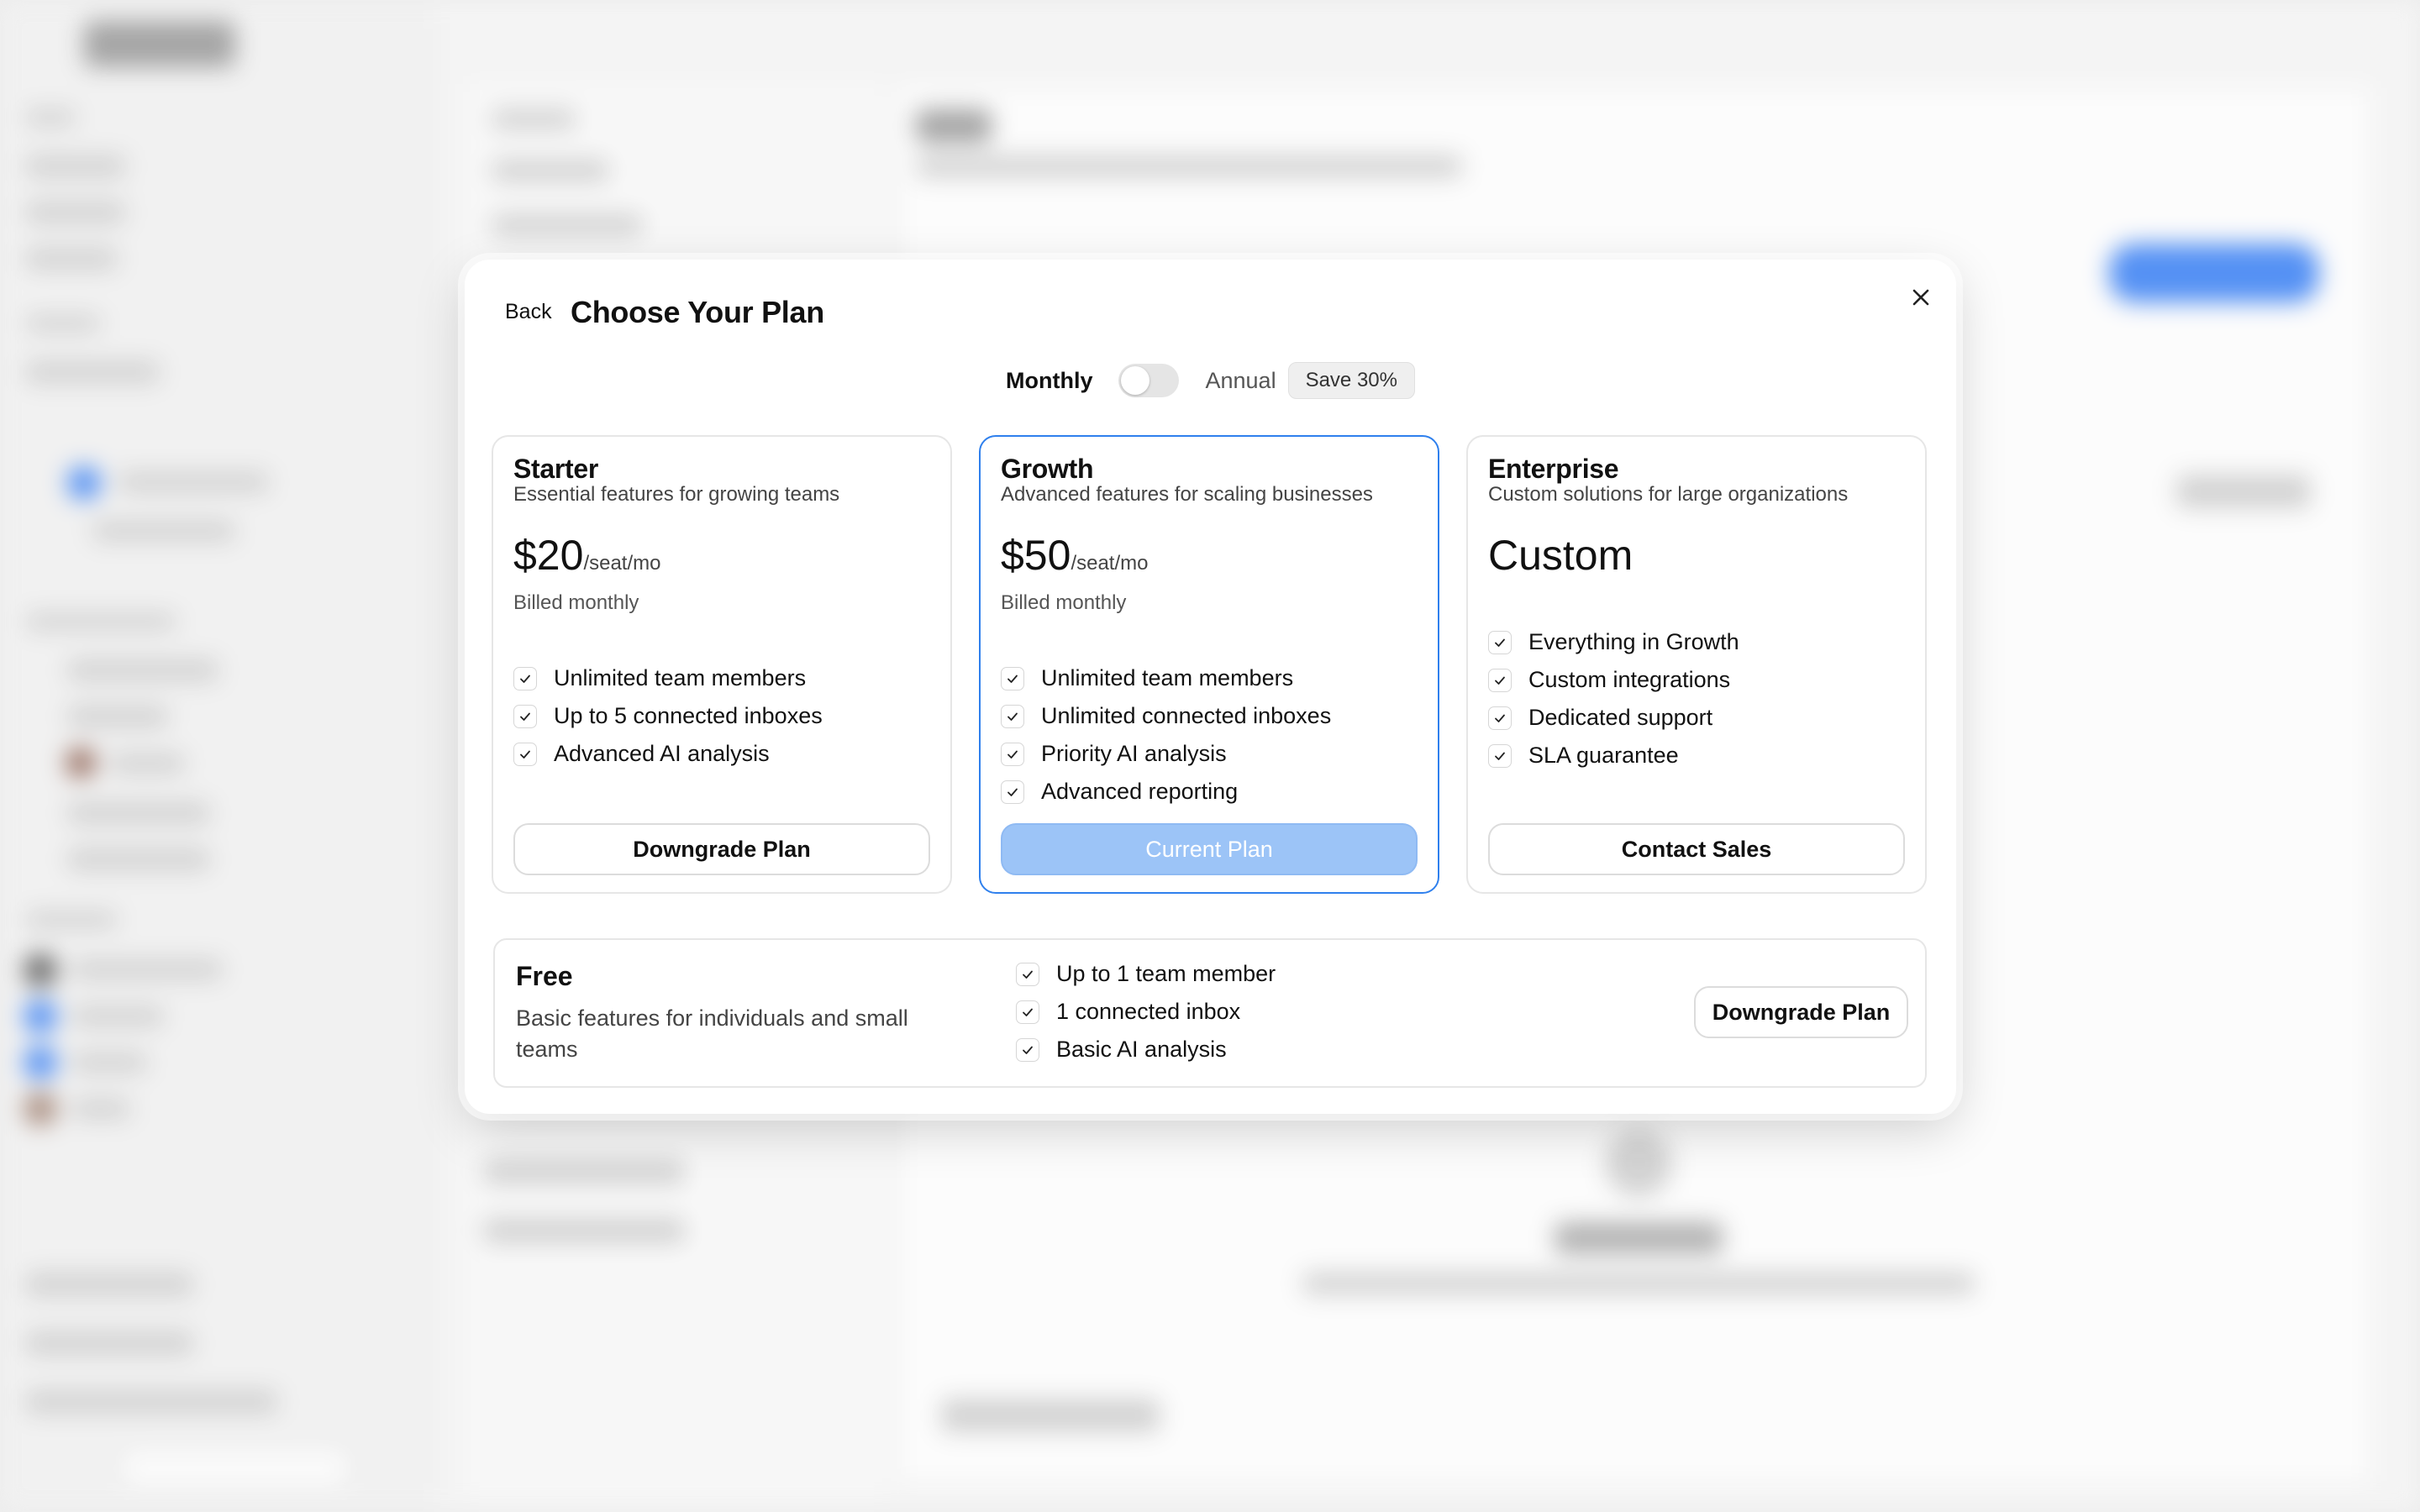  I want to click on feature-label: Custom integrations, so click(1629, 679).